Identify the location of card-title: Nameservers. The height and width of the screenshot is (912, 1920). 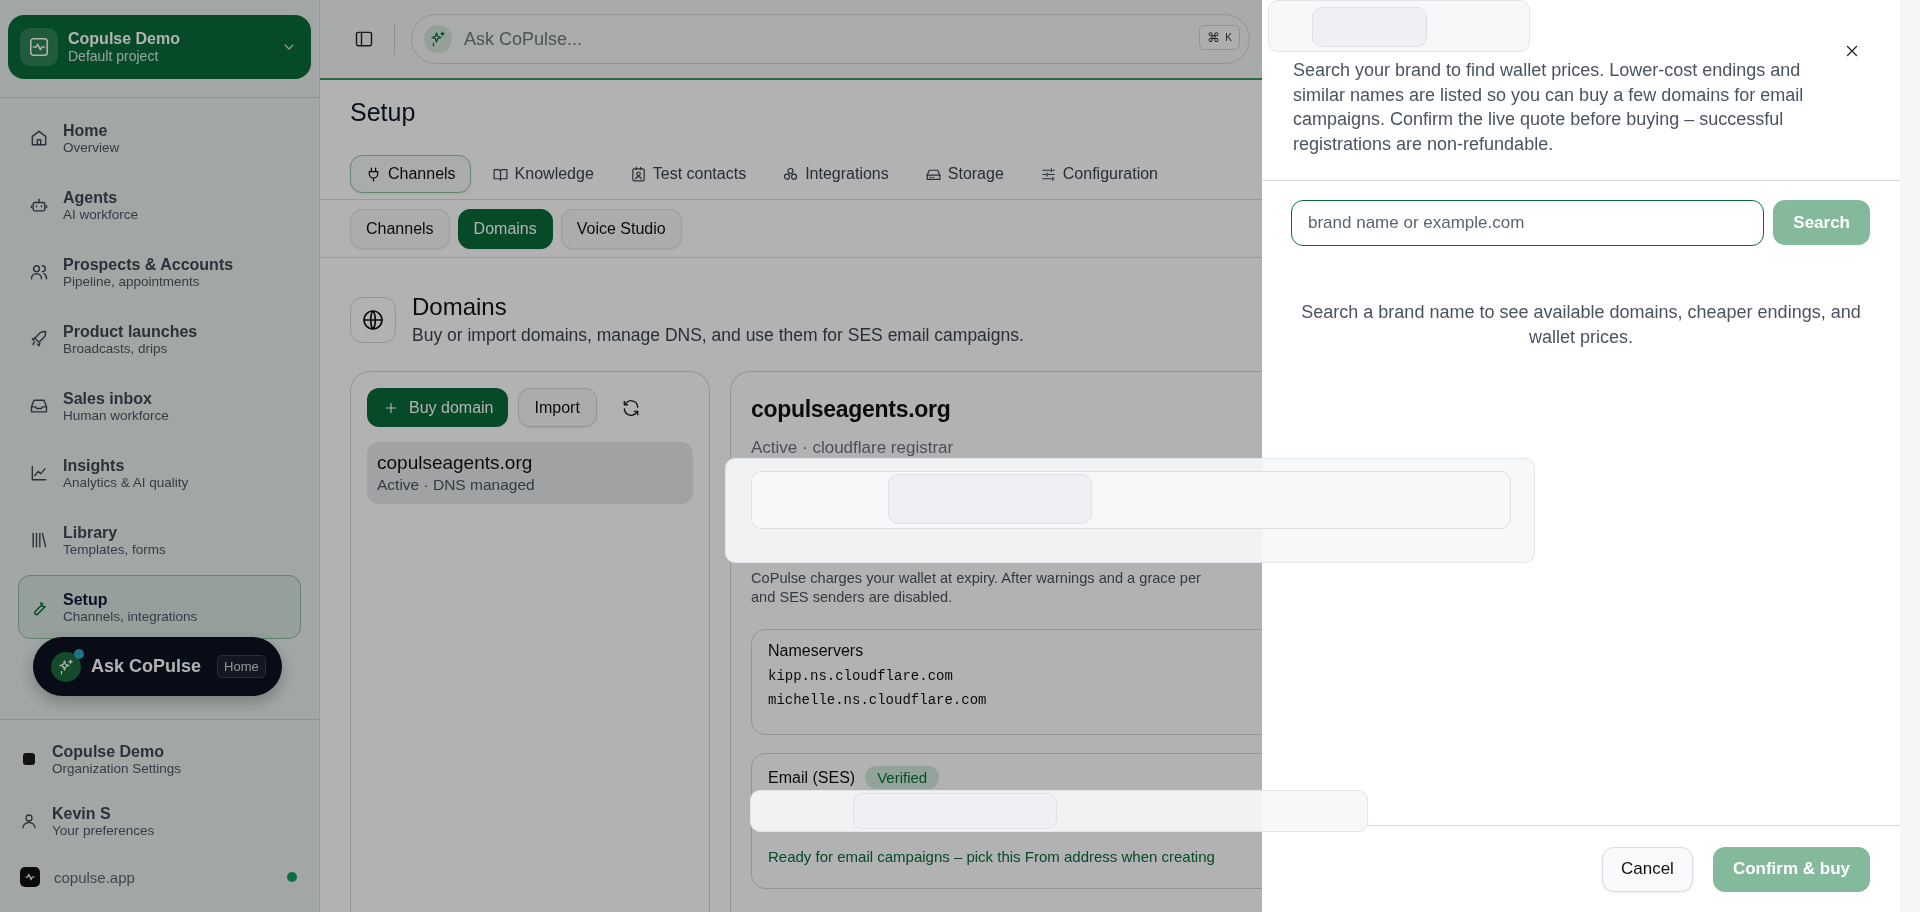
(816, 651).